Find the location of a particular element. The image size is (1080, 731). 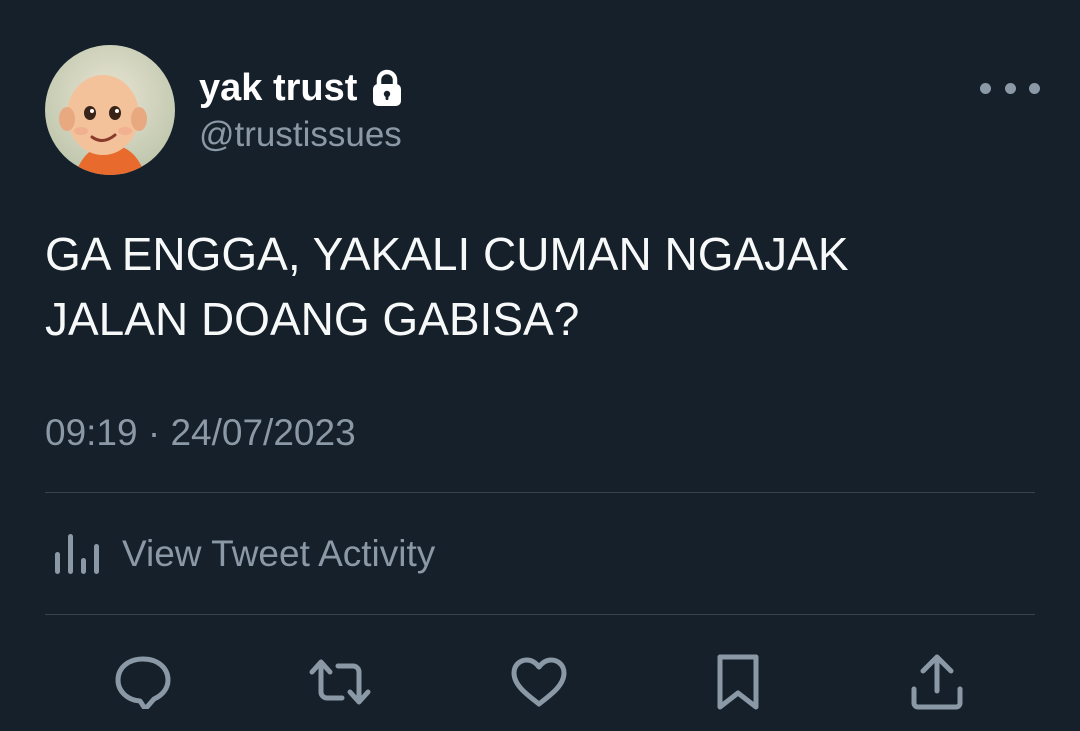

user-handle: @trustissues is located at coordinates (300, 135).